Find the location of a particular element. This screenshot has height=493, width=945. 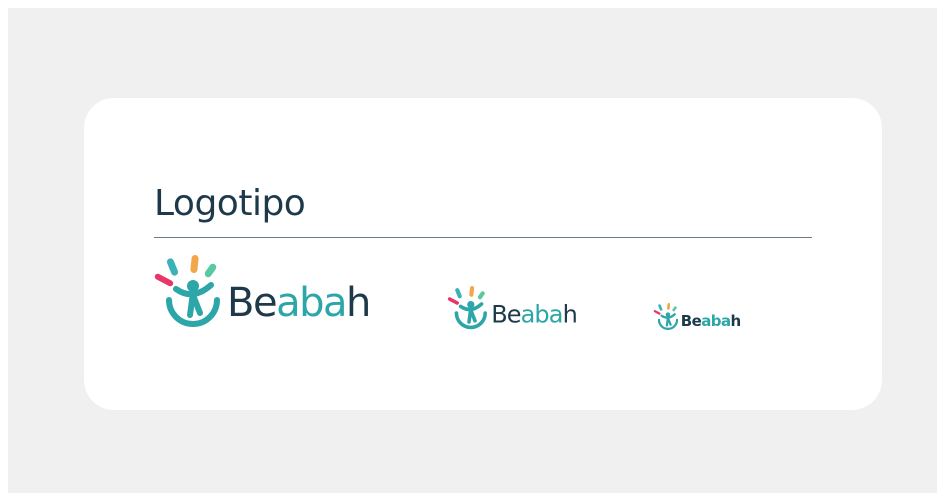

beabah-logo-small: Beabah is located at coordinates (696, 318).